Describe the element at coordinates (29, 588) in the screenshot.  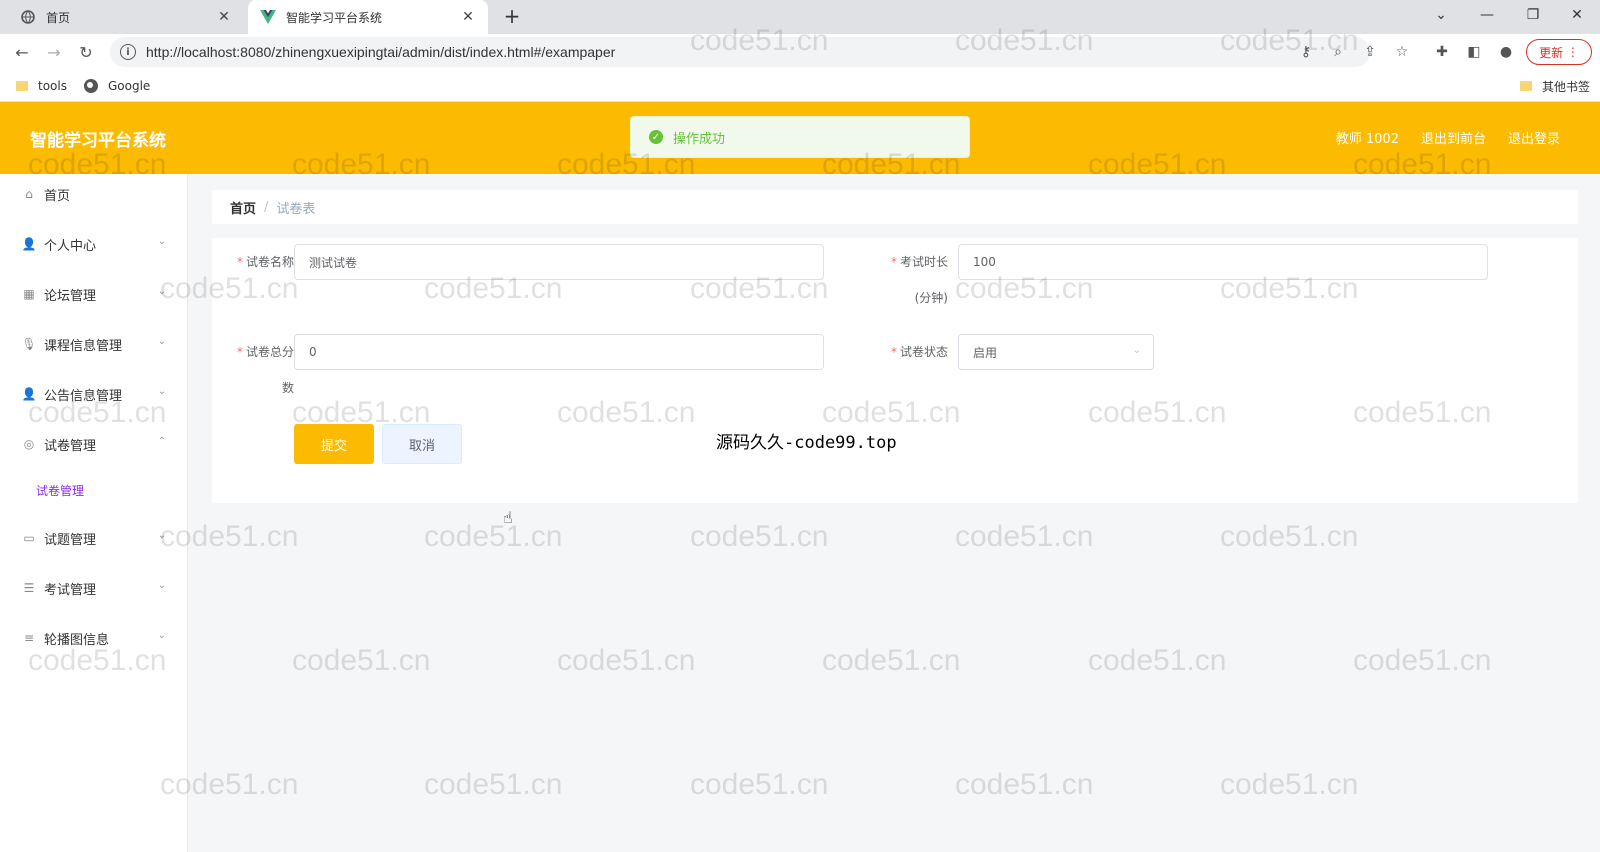
I see `sliders-icon: ☰` at that location.